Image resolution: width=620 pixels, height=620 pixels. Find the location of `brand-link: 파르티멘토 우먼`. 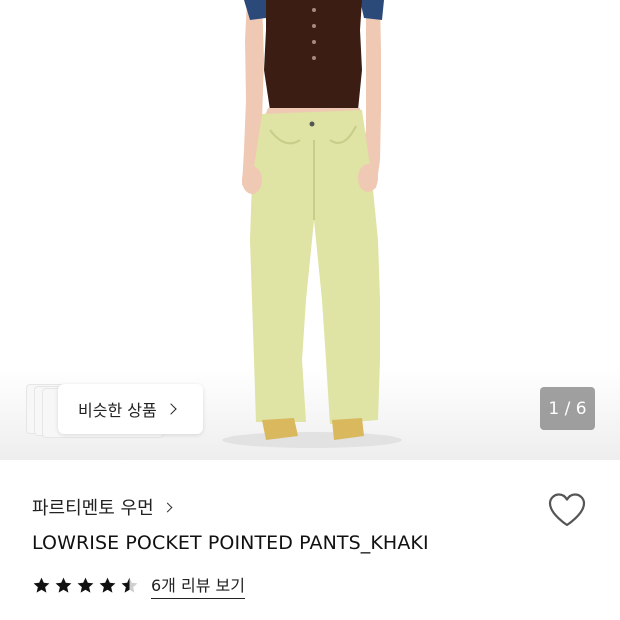

brand-link: 파르티멘토 우먼 is located at coordinates (102, 507).